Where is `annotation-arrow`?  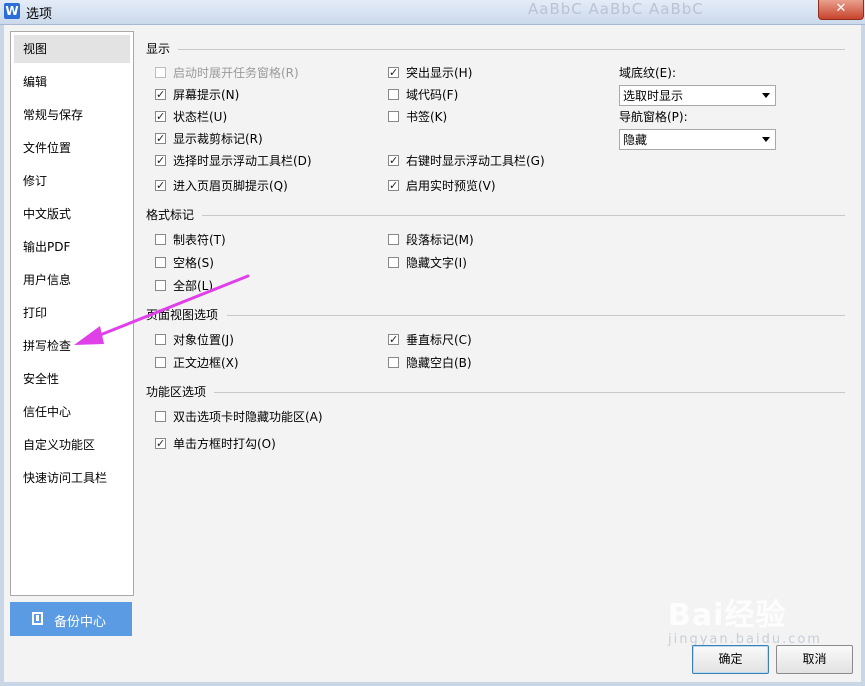 annotation-arrow is located at coordinates (162, 309).